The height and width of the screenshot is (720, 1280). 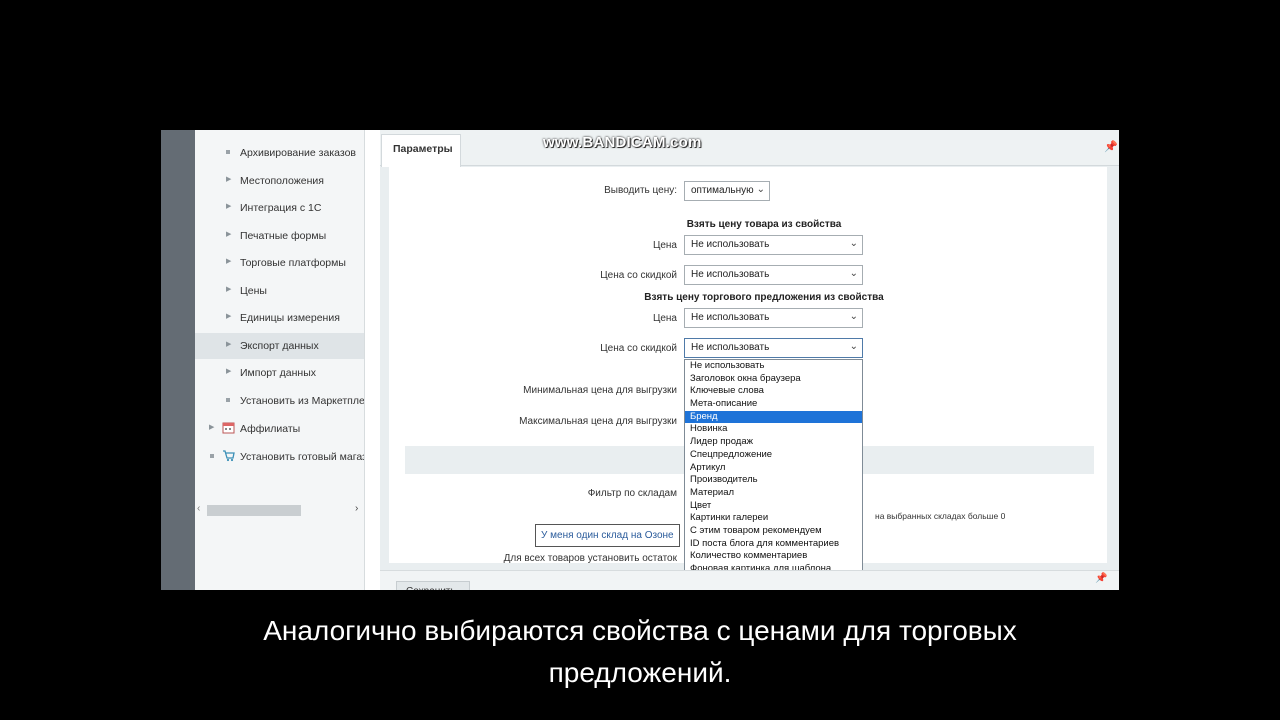 I want to click on dropdown-option: ID поста блога для комментариев, so click(x=773, y=544).